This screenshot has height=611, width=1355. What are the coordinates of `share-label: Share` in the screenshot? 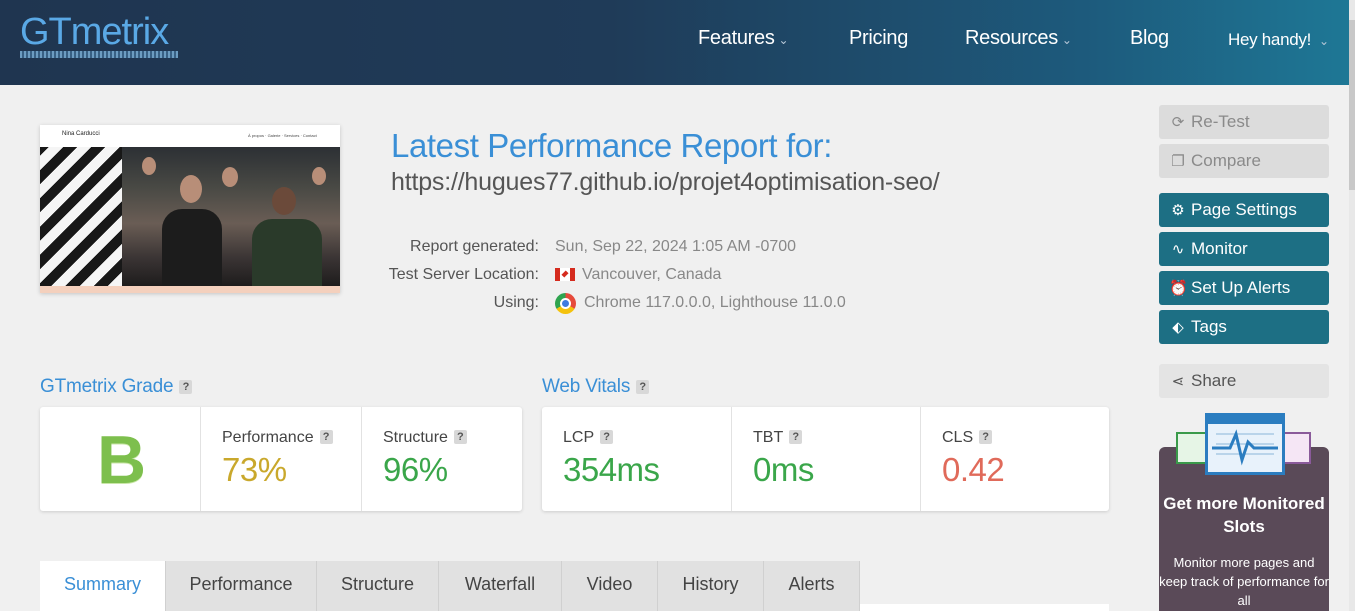 It's located at (1214, 380).